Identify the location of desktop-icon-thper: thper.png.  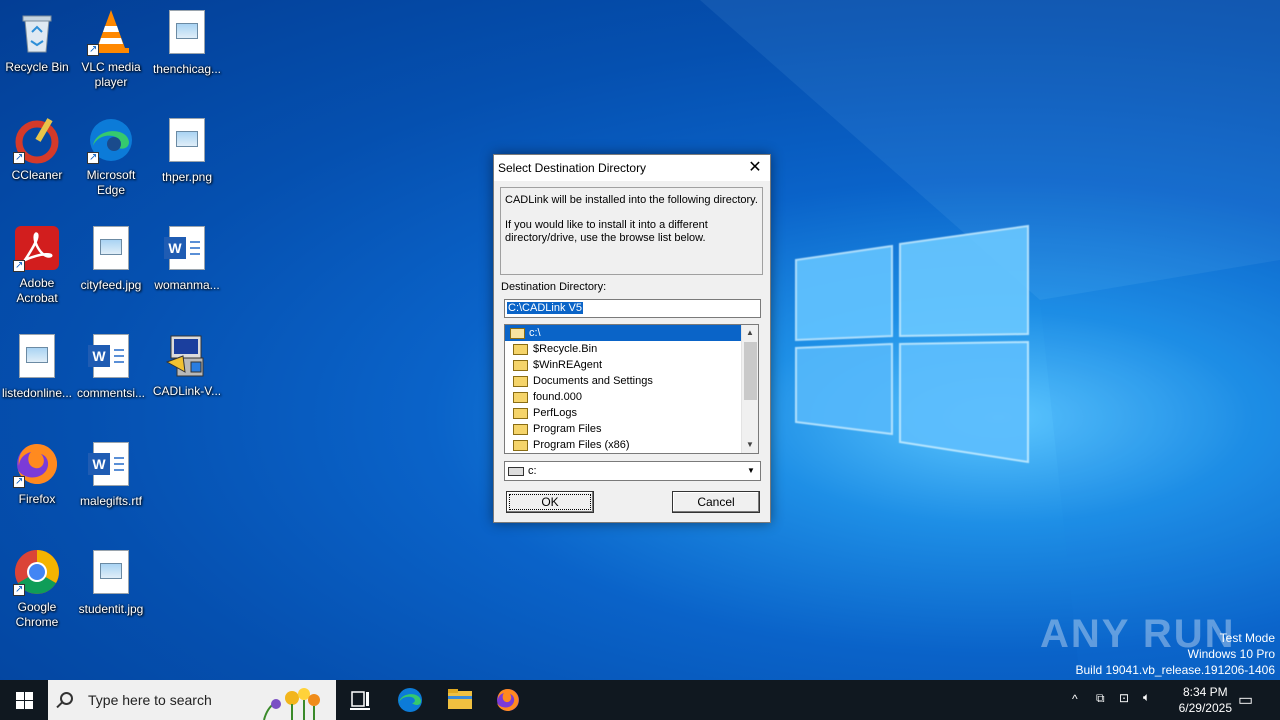
(187, 150).